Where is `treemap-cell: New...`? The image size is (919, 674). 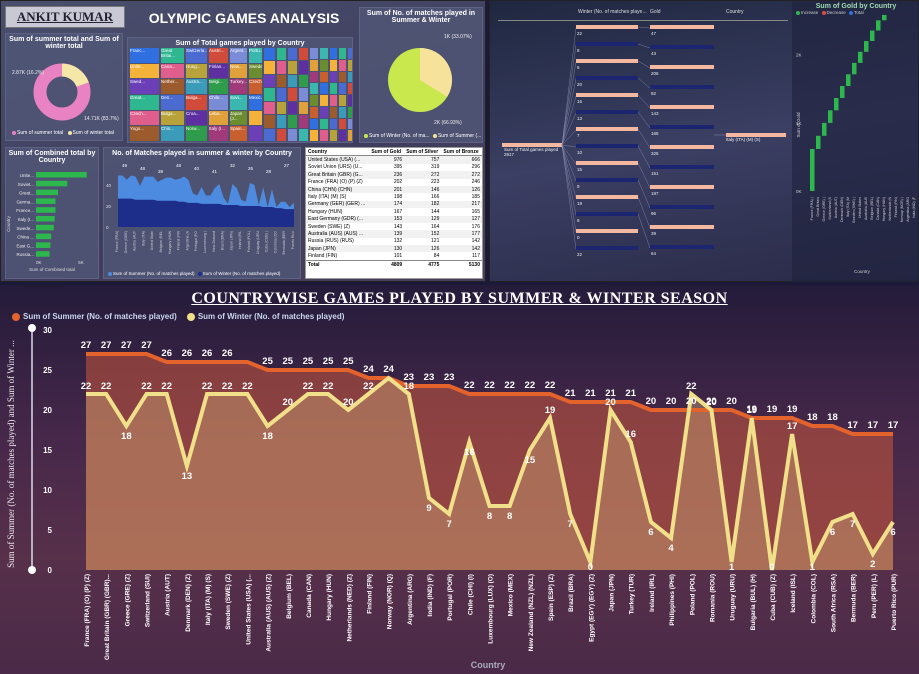
treemap-cell: New... is located at coordinates (238, 71).